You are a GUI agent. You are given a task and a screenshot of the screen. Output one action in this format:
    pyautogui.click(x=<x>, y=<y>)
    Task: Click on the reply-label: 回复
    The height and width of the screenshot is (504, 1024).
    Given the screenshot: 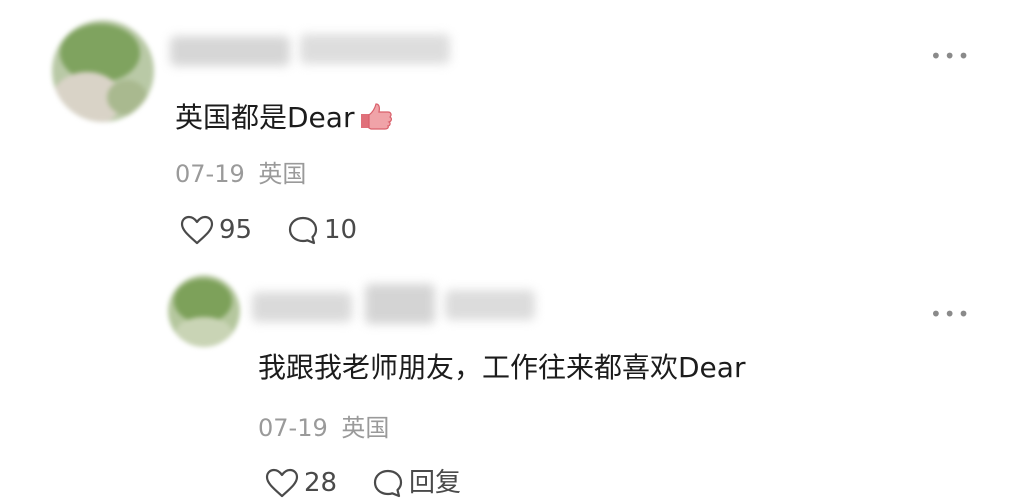 What is the action you would take?
    pyautogui.click(x=435, y=483)
    